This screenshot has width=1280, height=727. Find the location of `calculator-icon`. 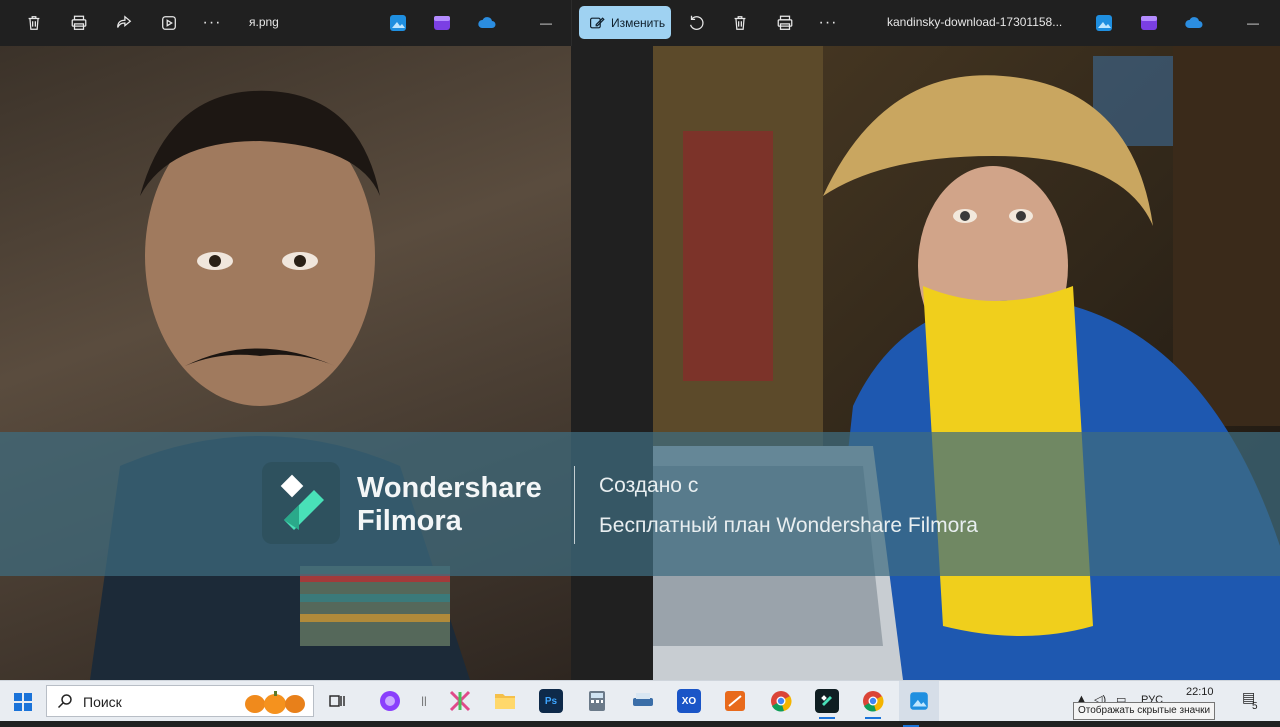

calculator-icon is located at coordinates (597, 701).